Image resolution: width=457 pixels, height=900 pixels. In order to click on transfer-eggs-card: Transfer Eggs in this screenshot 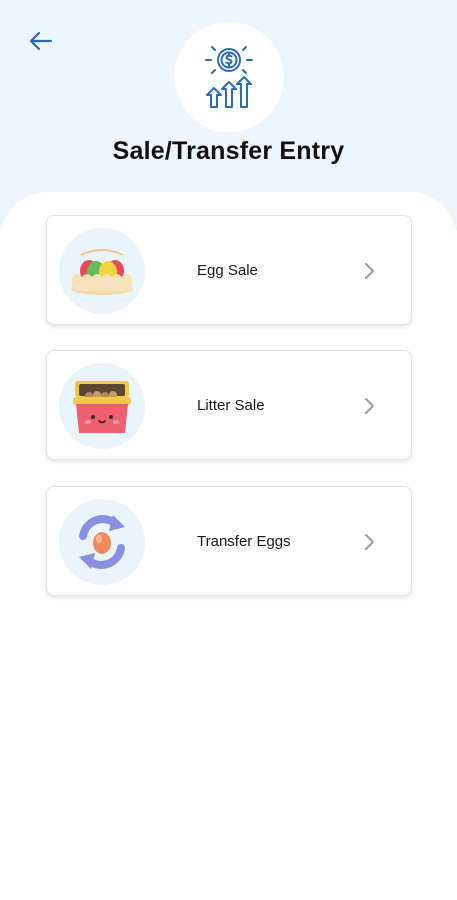, I will do `click(229, 541)`.